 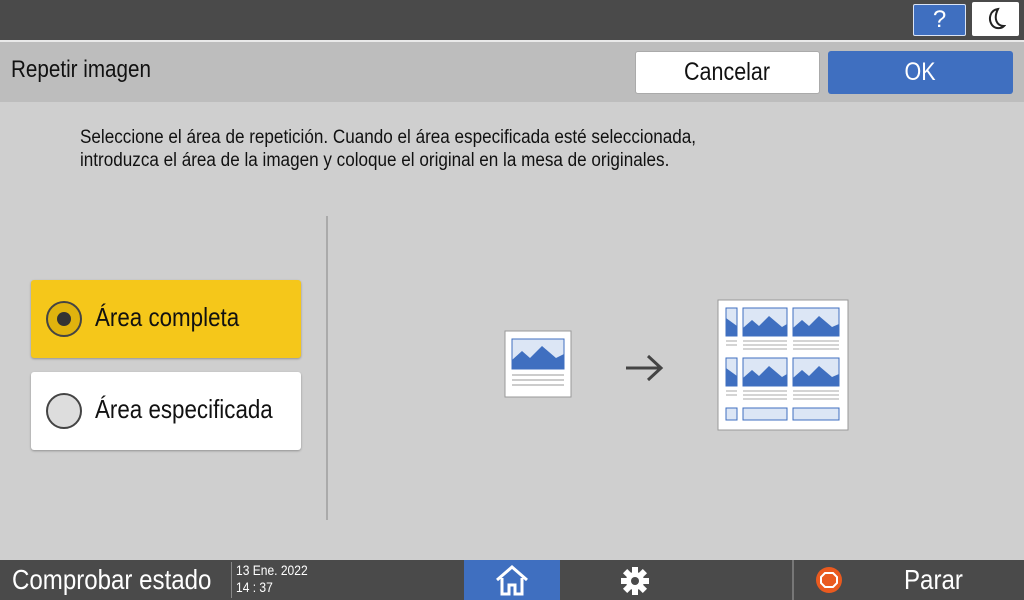 I want to click on time-text: 14 : 37, so click(x=254, y=587).